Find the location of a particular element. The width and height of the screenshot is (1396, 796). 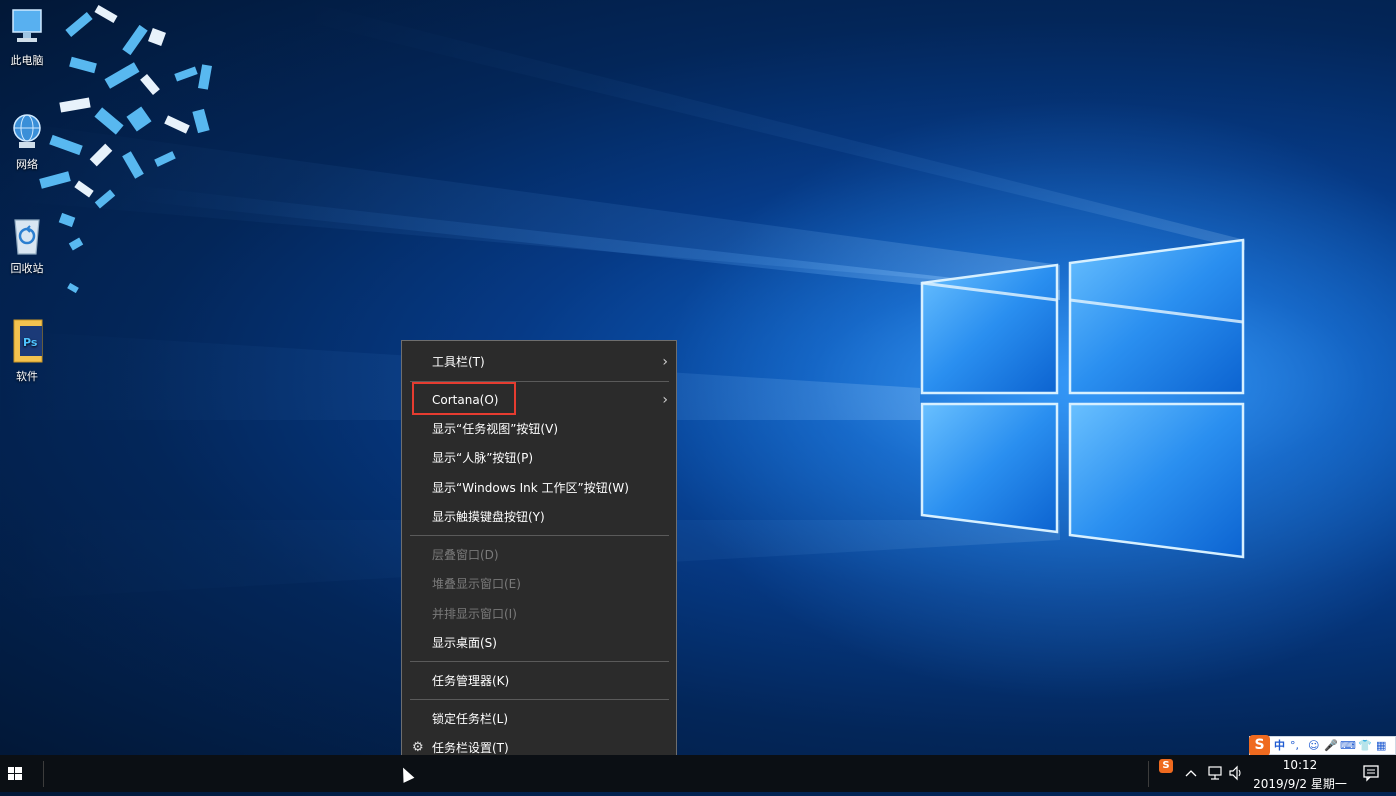

desktop-icon-label: 此电脑 is located at coordinates (27, 60).